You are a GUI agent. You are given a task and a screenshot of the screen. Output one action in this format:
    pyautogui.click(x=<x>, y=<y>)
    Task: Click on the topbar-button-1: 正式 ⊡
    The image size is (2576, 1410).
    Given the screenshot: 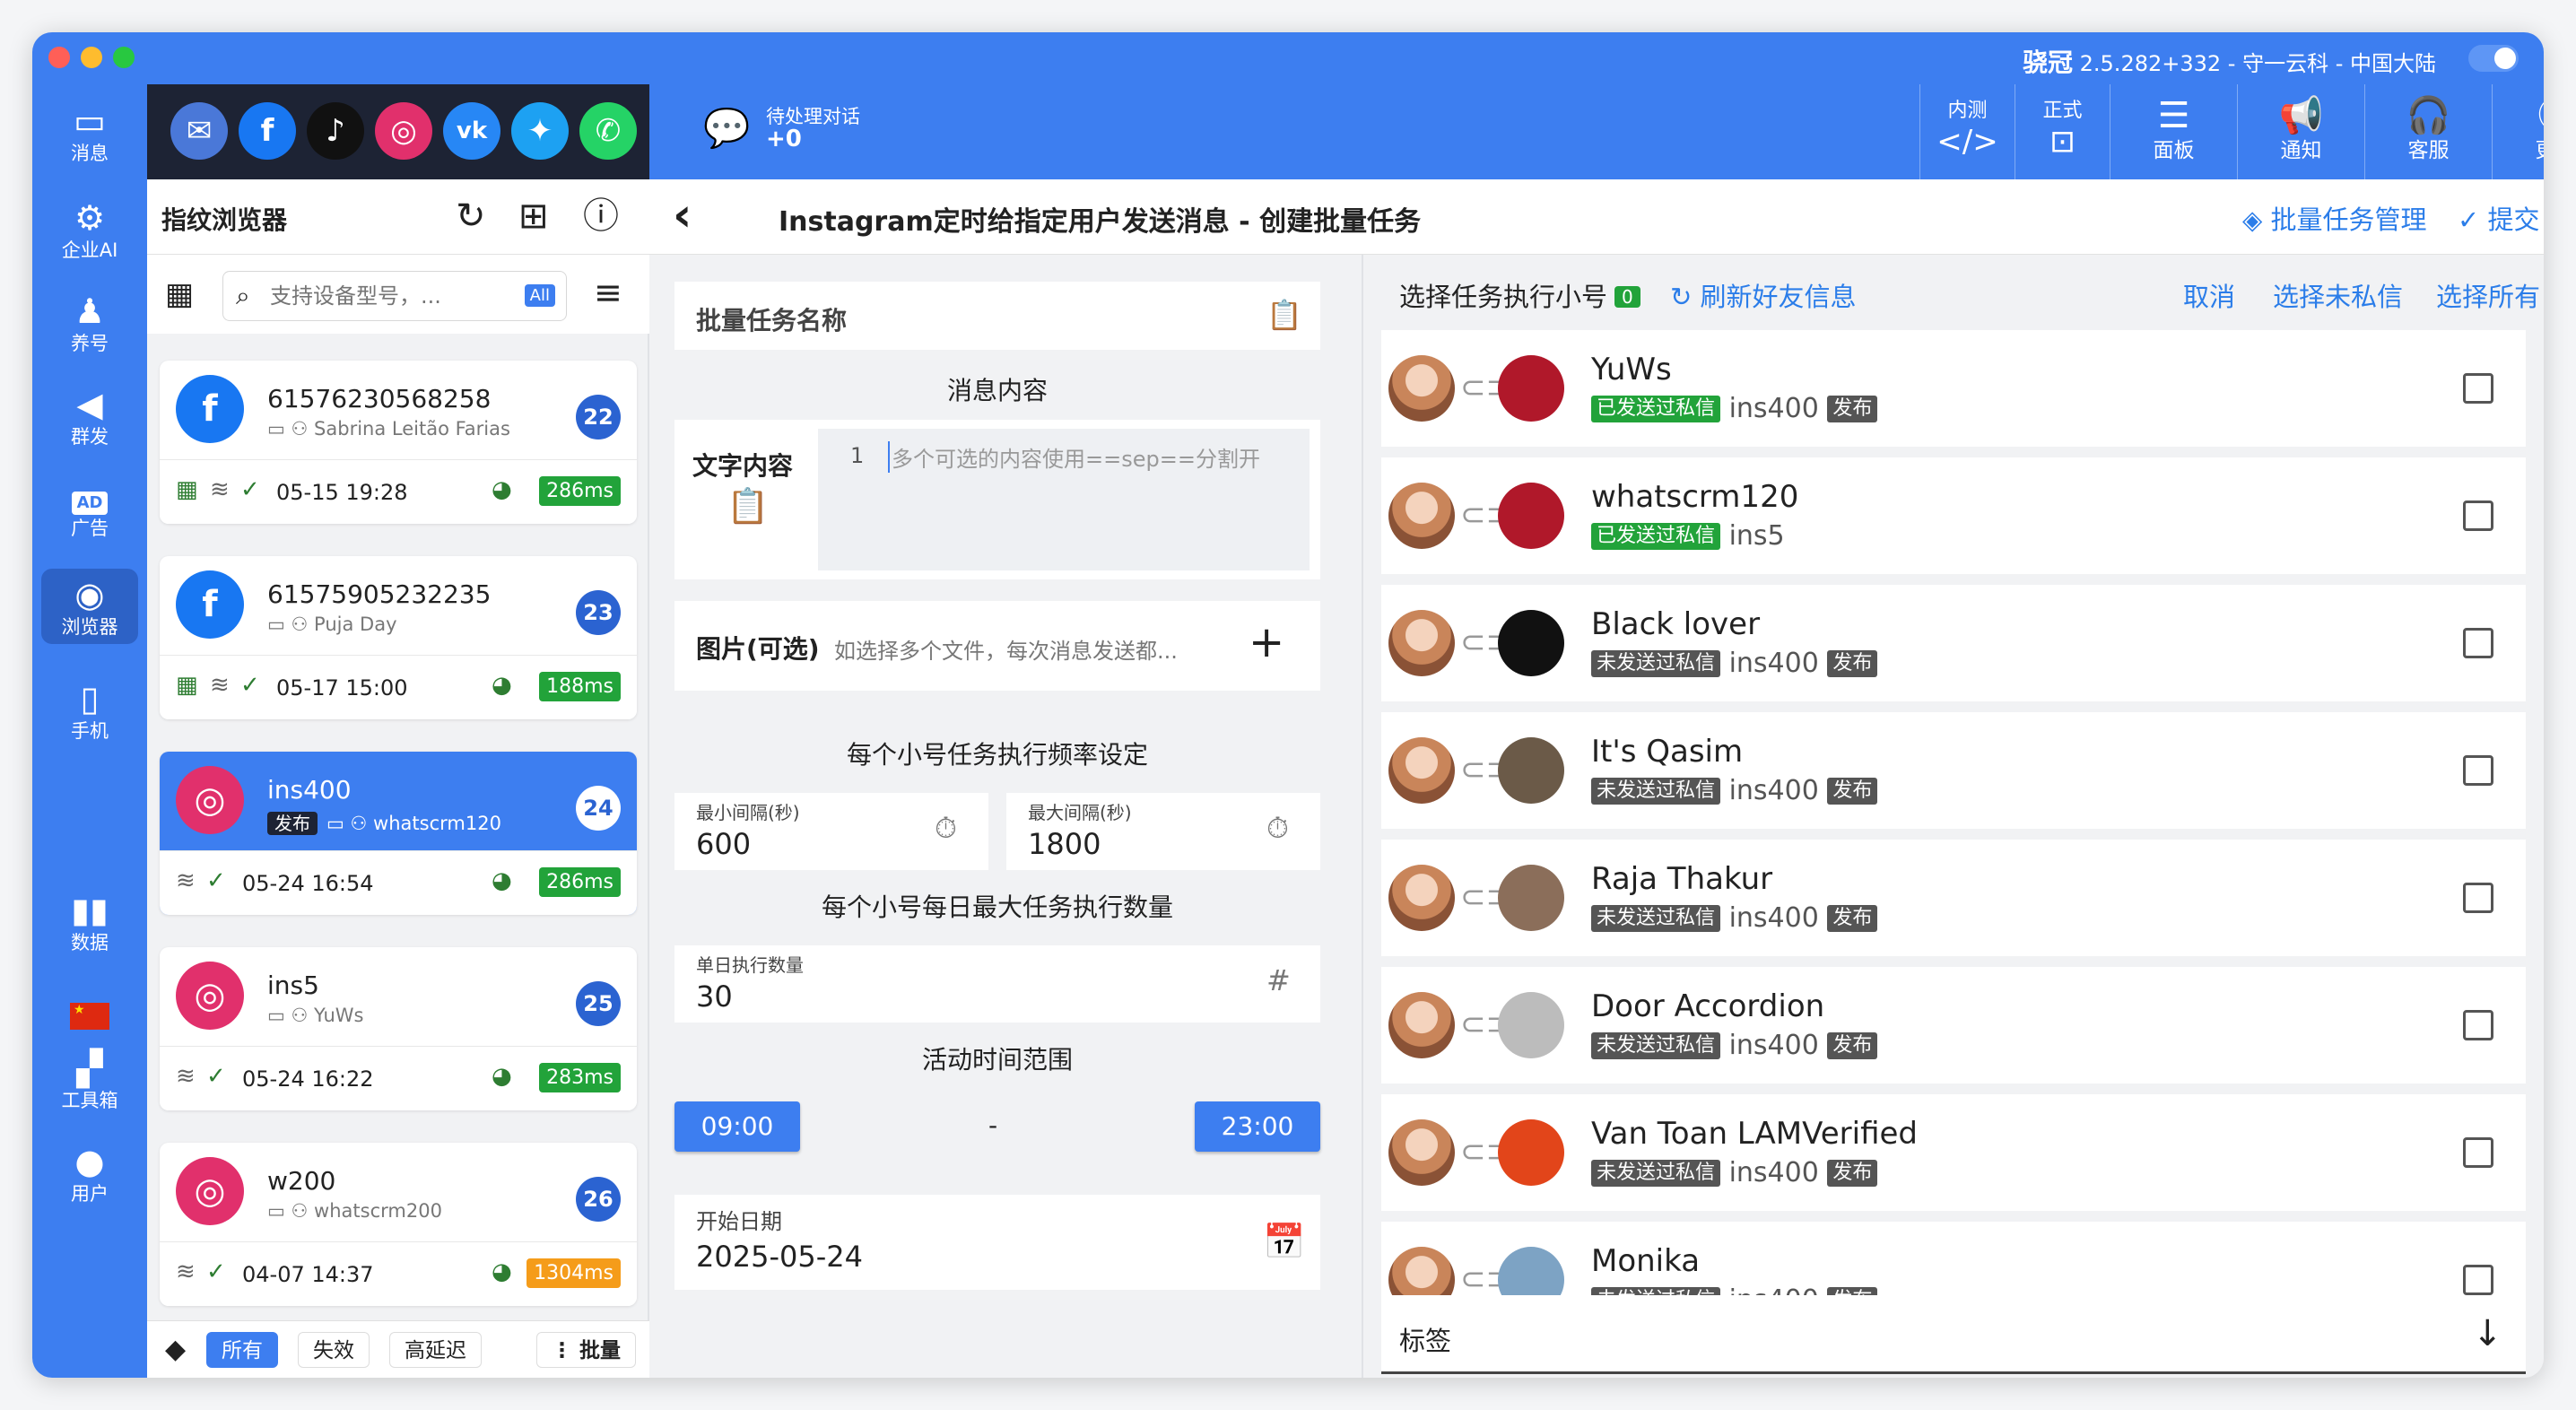 What is the action you would take?
    pyautogui.click(x=2062, y=131)
    